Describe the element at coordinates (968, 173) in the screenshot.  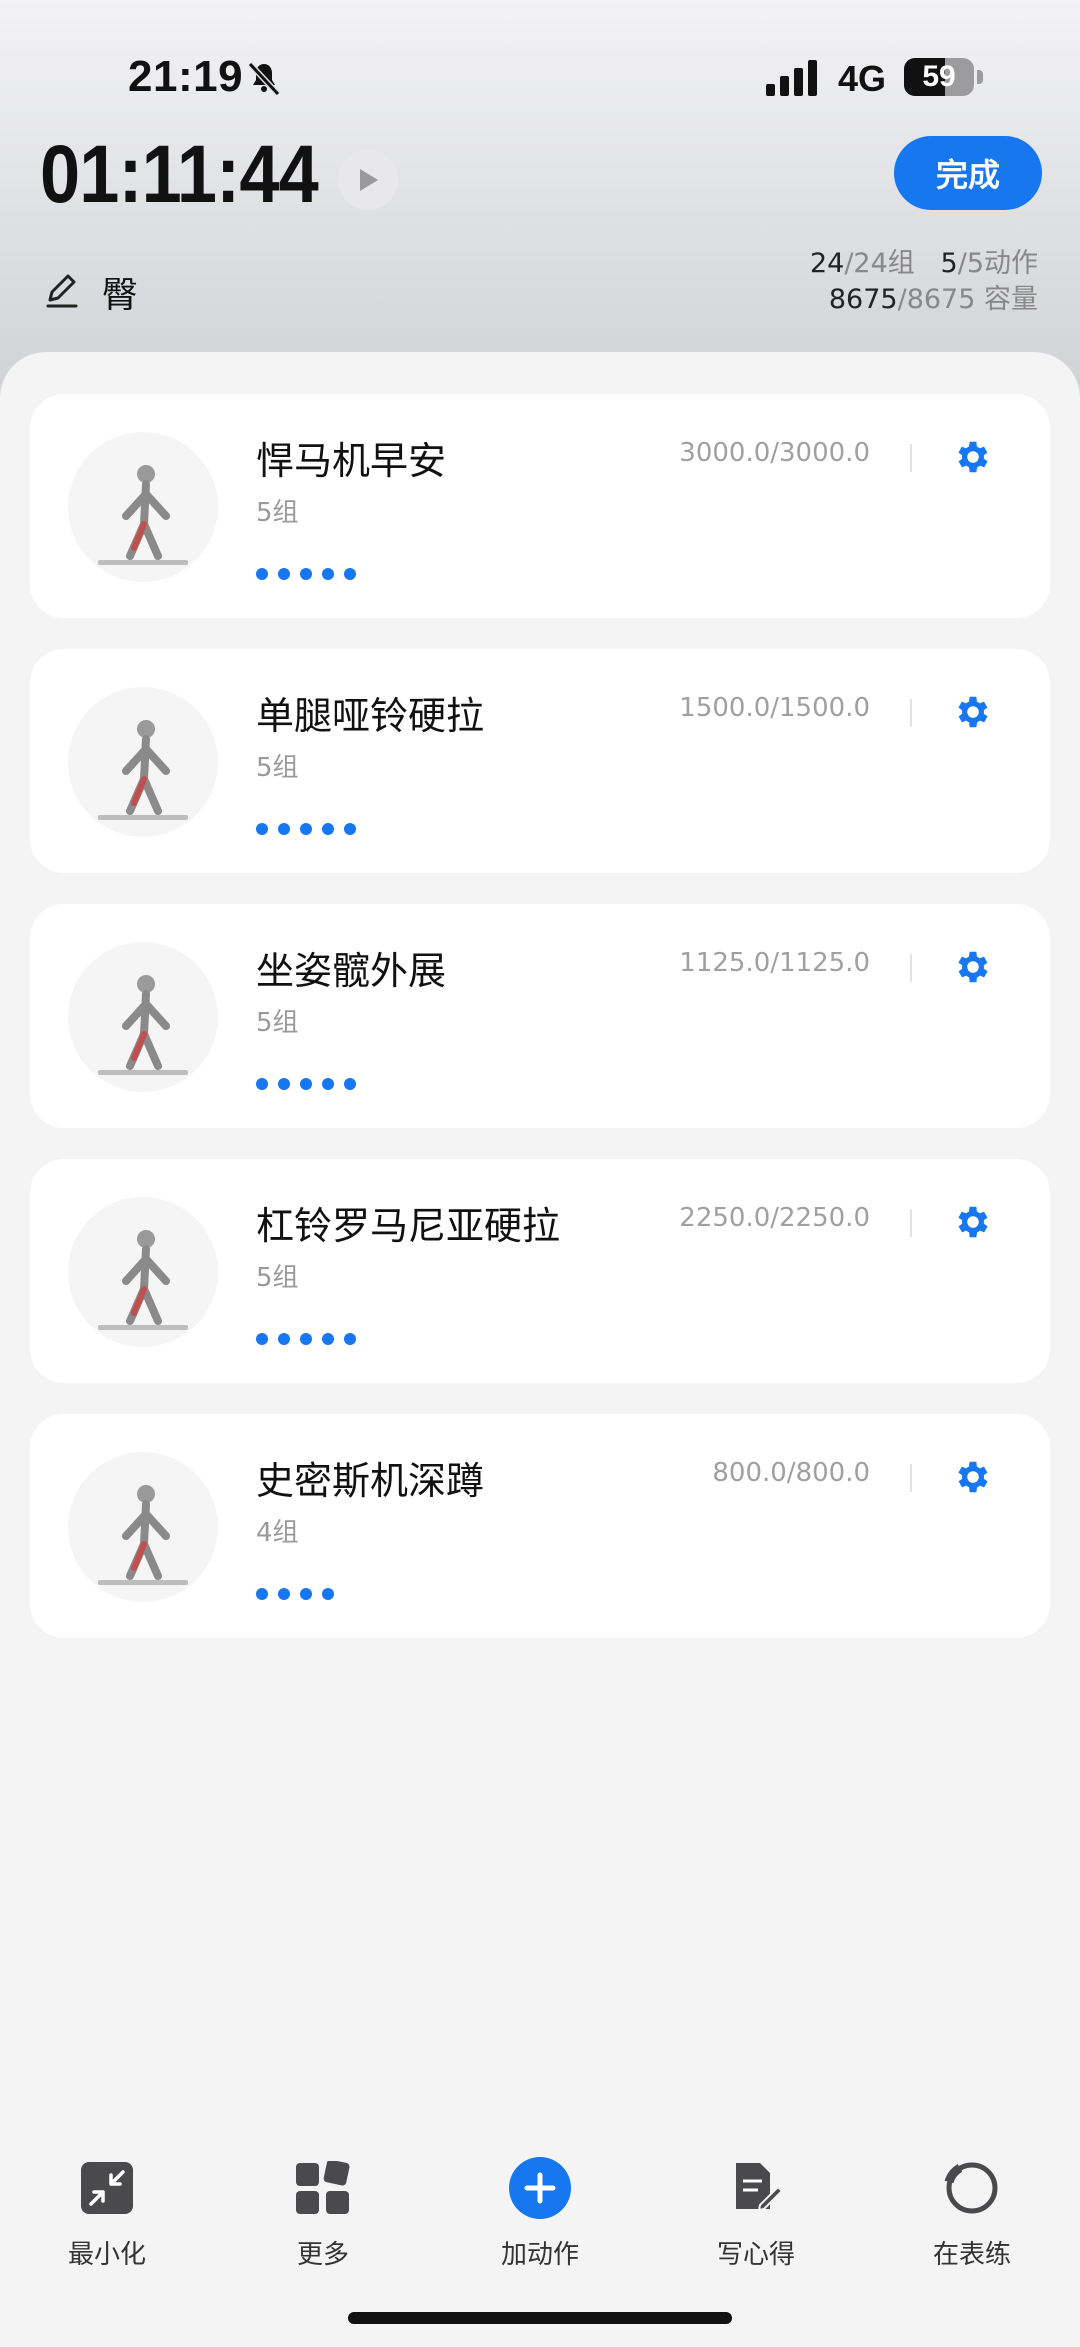
I see `done-button: 完成` at that location.